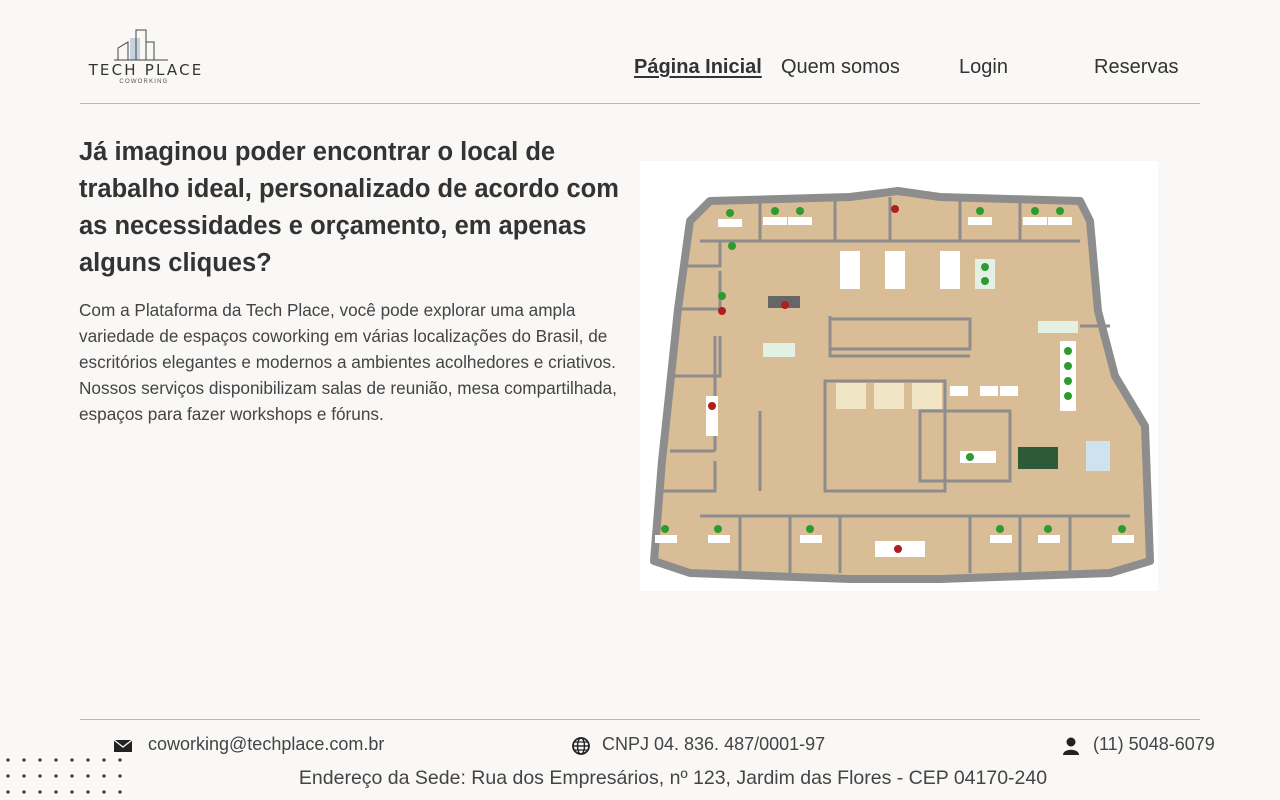 This screenshot has height=800, width=1280. I want to click on building-logo-icon, so click(141, 45).